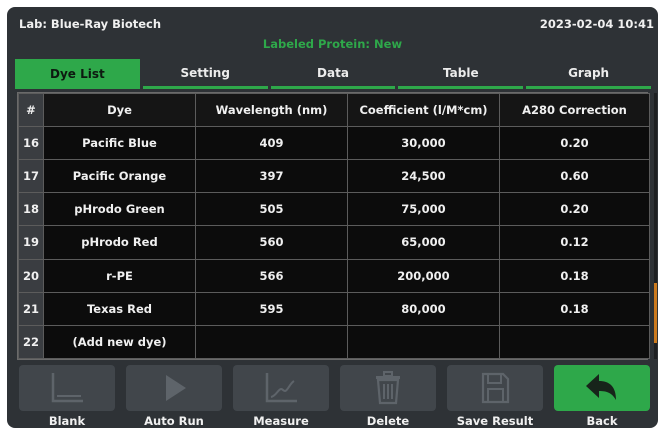 The height and width of the screenshot is (432, 666). What do you see at coordinates (67, 421) in the screenshot?
I see `blank-label: Blank` at bounding box center [67, 421].